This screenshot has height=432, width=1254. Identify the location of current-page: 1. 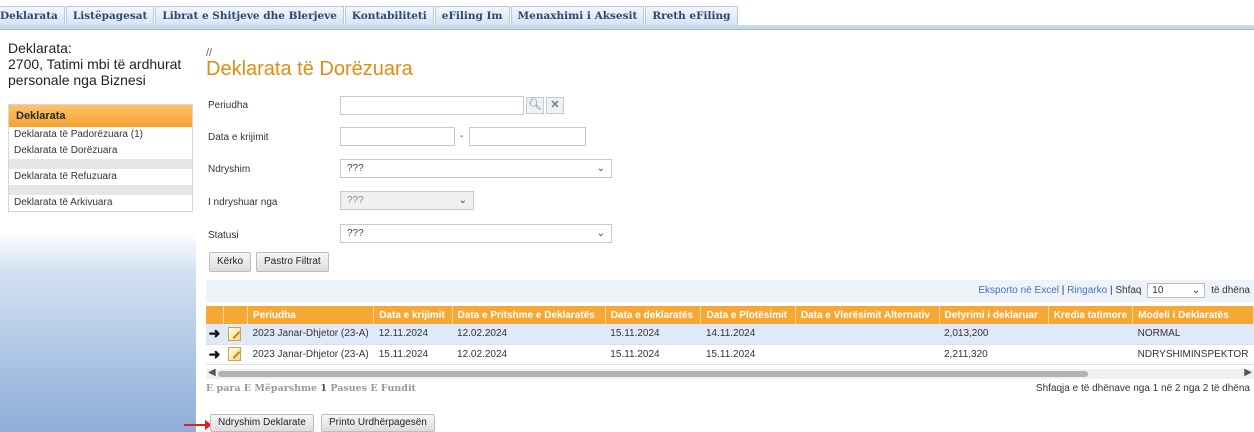
(324, 388).